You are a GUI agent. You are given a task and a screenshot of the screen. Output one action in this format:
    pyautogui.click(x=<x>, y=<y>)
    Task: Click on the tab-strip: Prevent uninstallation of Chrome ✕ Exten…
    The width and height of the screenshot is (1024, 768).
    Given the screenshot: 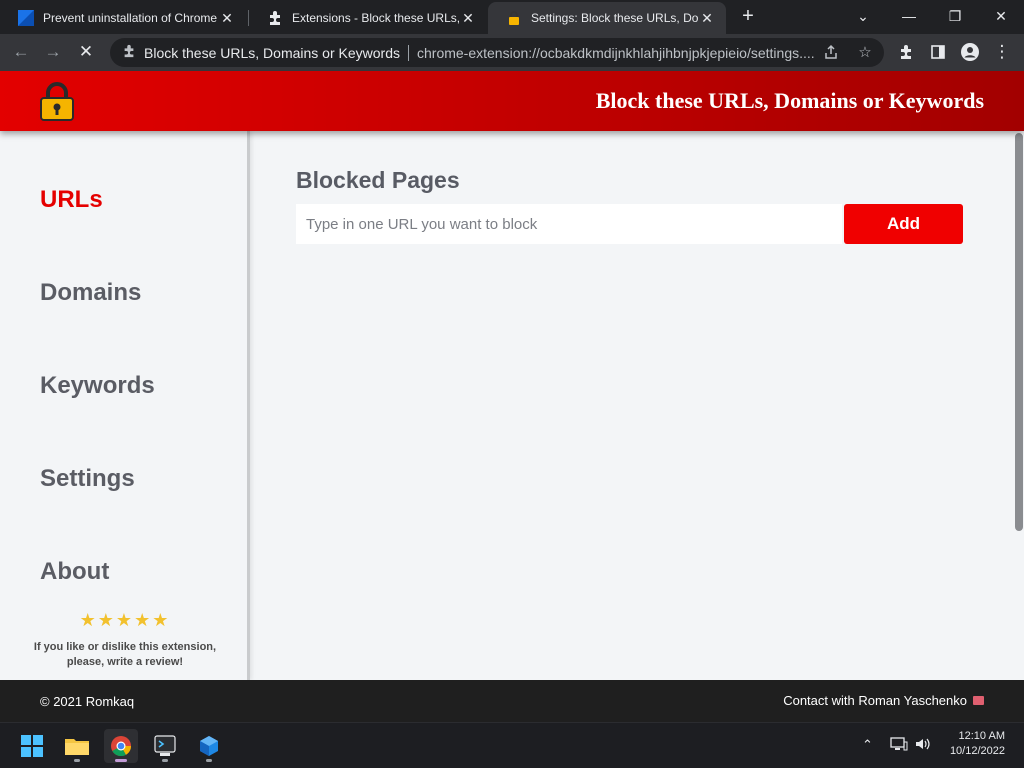 What is the action you would take?
    pyautogui.click(x=512, y=17)
    